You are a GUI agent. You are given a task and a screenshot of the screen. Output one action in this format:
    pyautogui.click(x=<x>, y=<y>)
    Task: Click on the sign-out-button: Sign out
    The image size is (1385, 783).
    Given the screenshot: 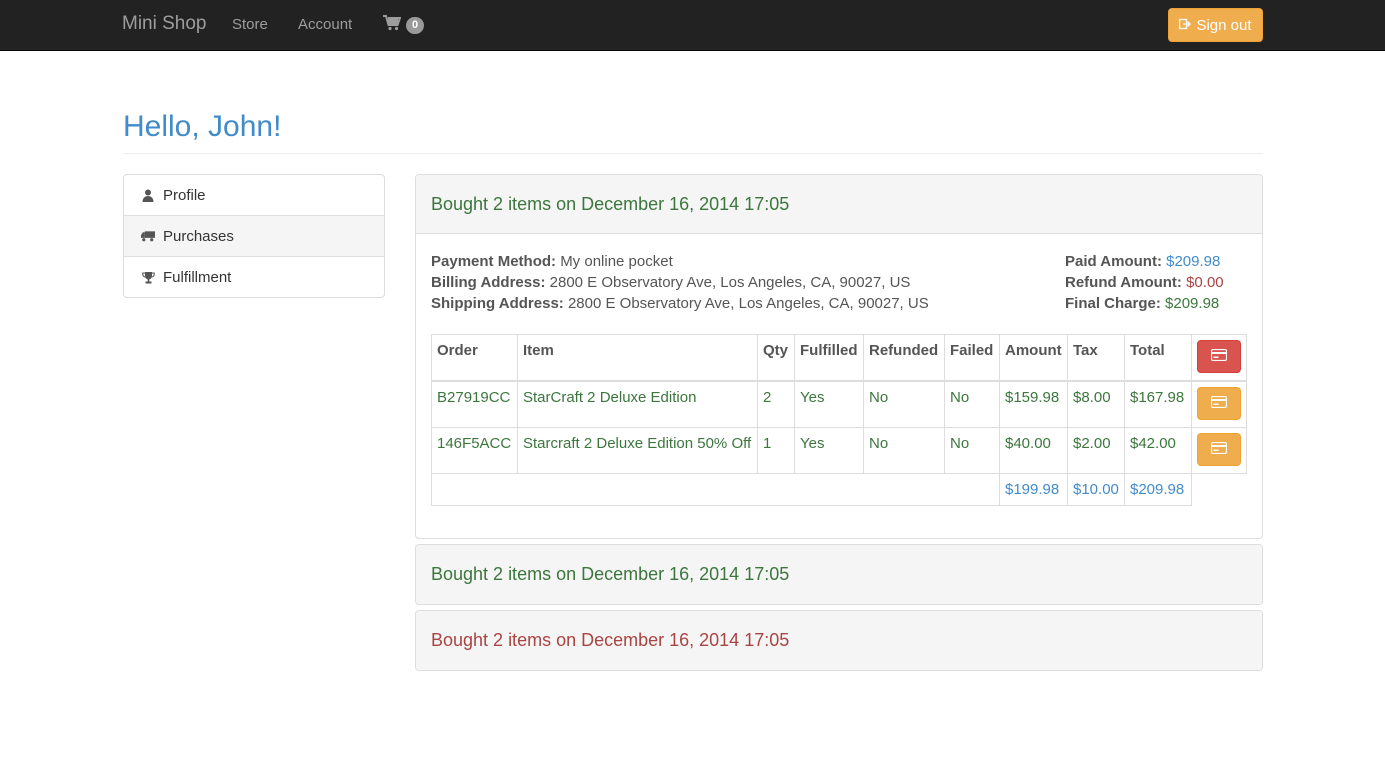 What is the action you would take?
    pyautogui.click(x=1215, y=25)
    